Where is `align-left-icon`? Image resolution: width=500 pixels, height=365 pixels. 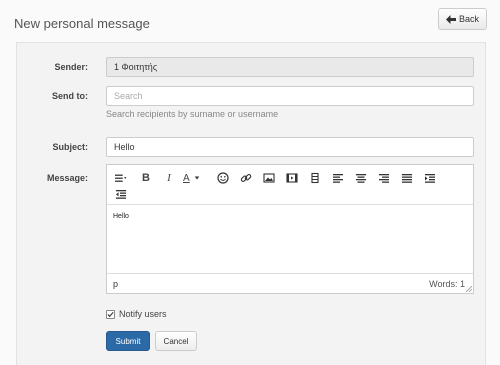
align-left-icon is located at coordinates (338, 178).